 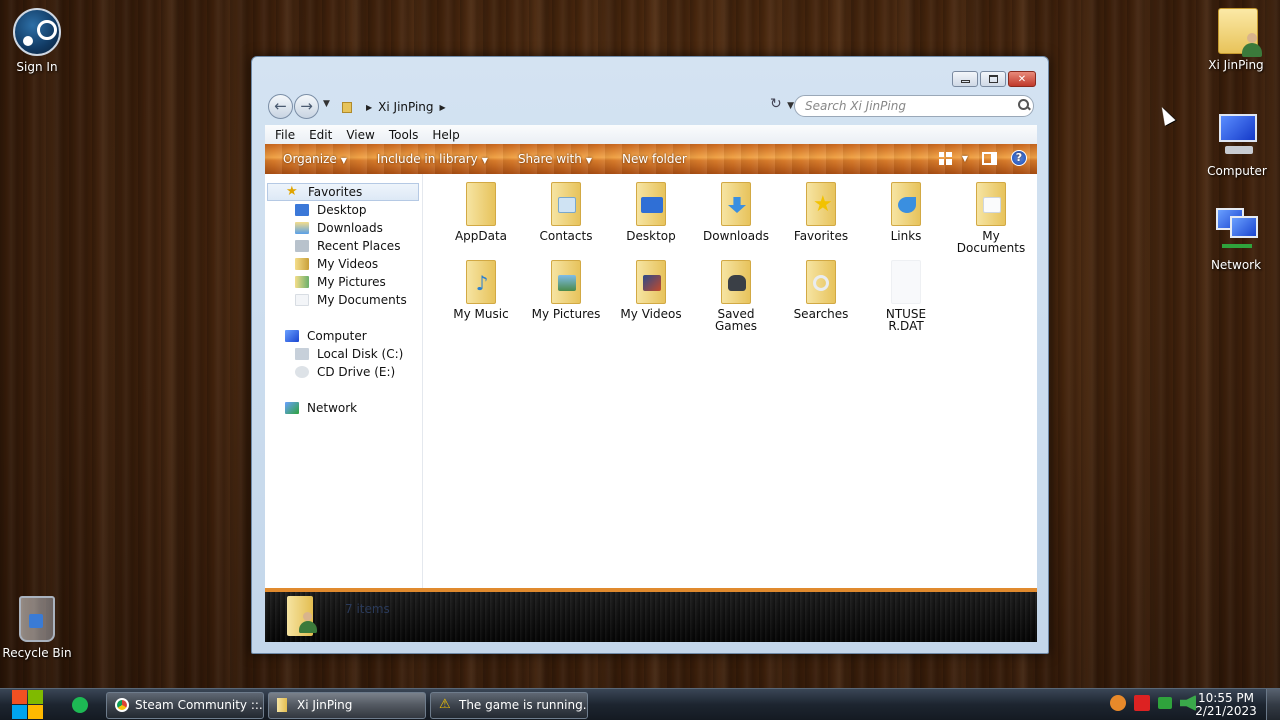 I want to click on nav-recent-places: Recent Places, so click(x=347, y=246).